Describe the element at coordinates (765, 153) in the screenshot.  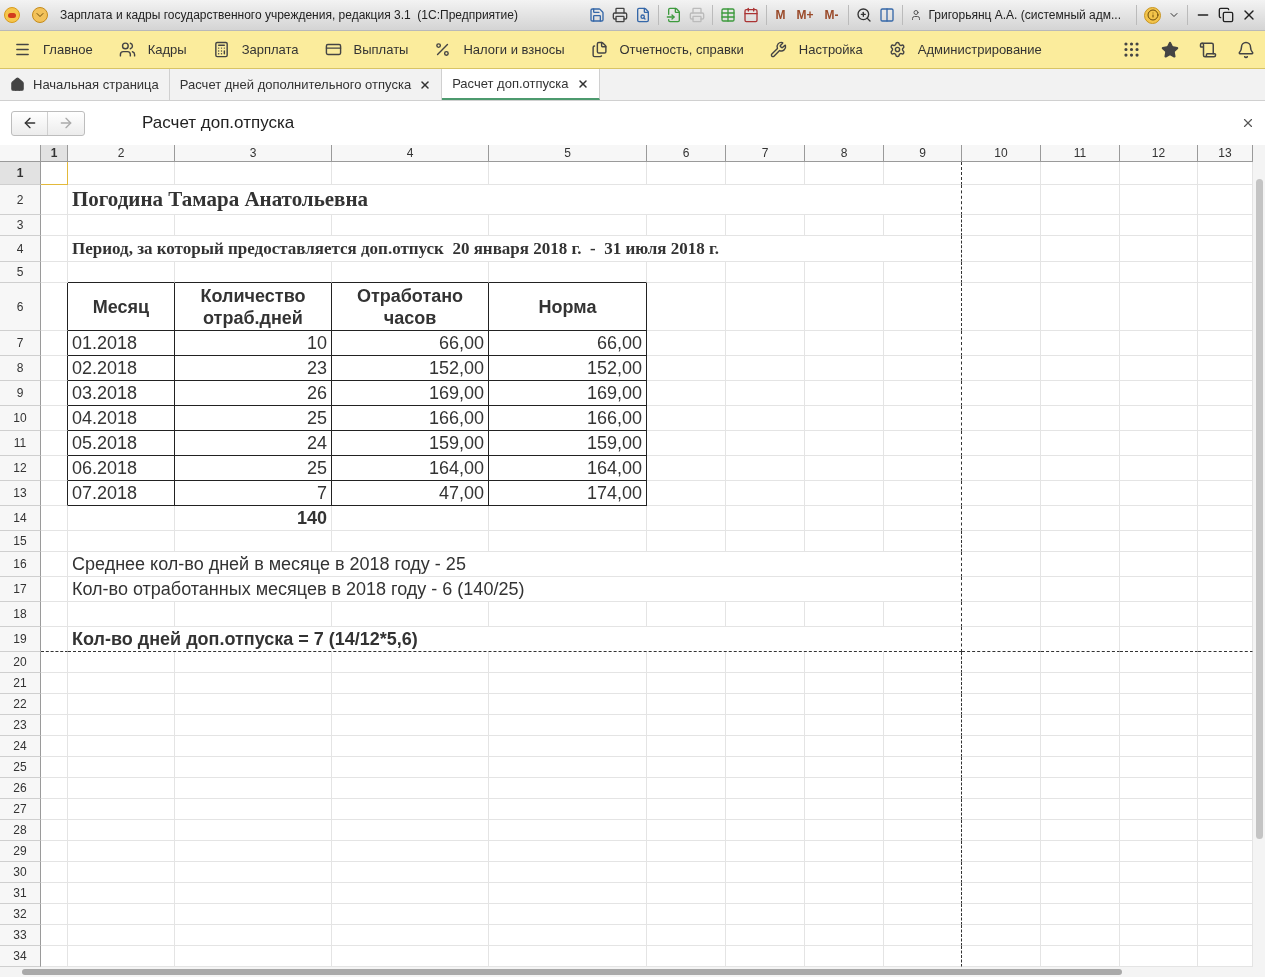
I see `column-header: 7` at that location.